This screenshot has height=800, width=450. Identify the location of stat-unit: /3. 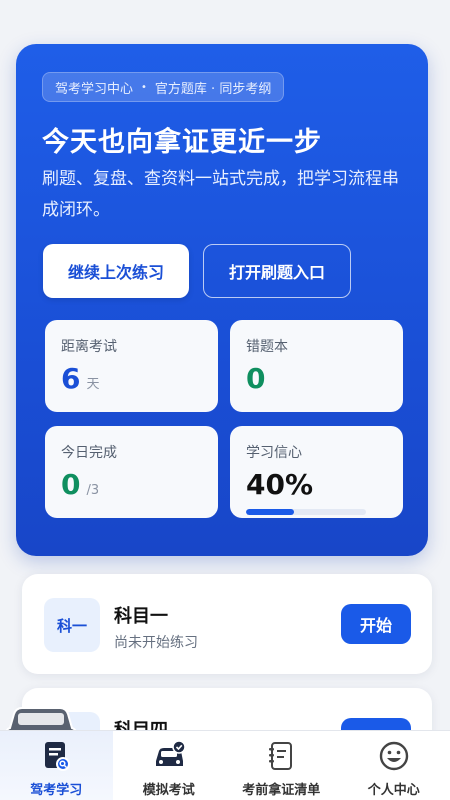
(93, 490).